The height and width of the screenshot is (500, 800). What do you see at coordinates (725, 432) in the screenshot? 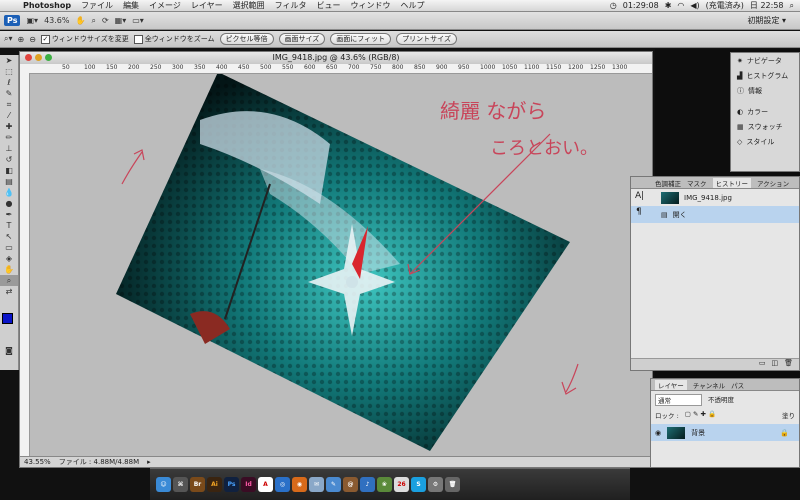
I see `layer-row-background: ◉ 背景 🔒` at bounding box center [725, 432].